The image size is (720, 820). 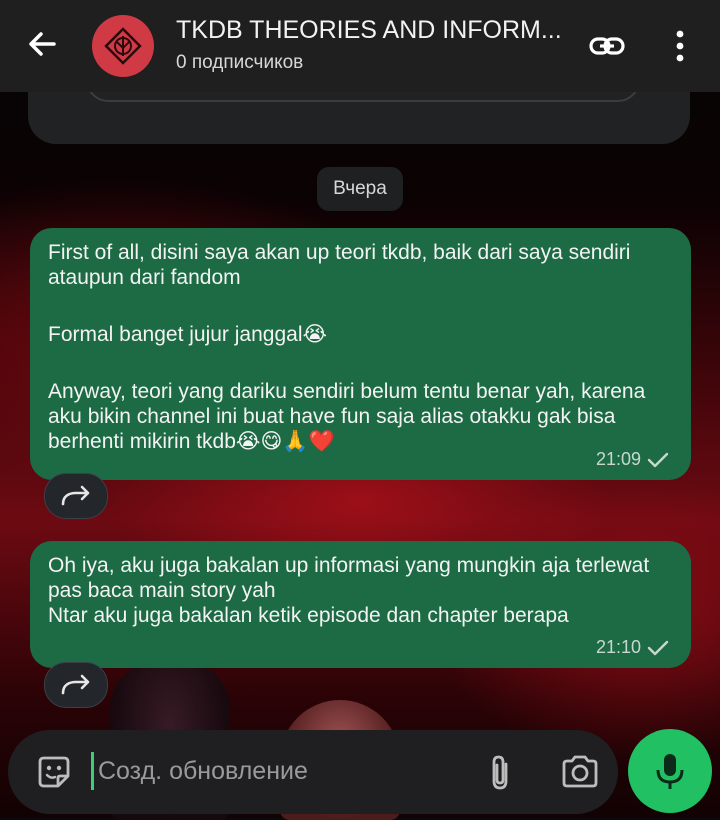 I want to click on more-vertical-icon, so click(x=680, y=46).